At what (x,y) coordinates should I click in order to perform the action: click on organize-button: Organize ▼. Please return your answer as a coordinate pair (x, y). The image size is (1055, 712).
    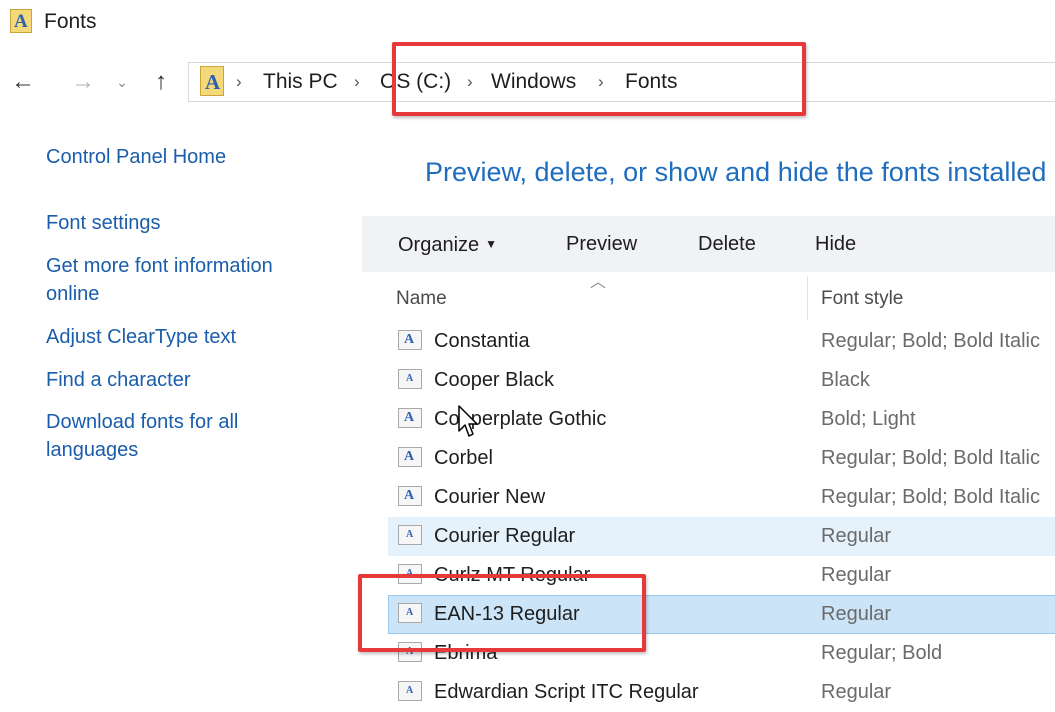
    Looking at the image, I should click on (447, 244).